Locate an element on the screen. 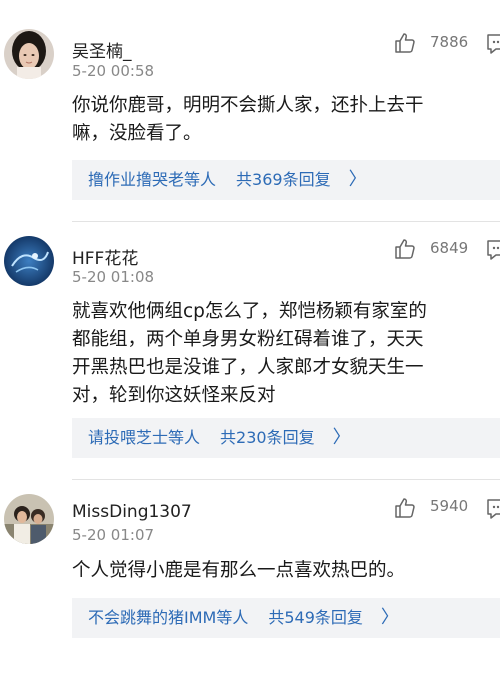 This screenshot has width=500, height=675. replies-summary: 撸作业撸哭老等人 共369条回复〉 is located at coordinates (286, 180).